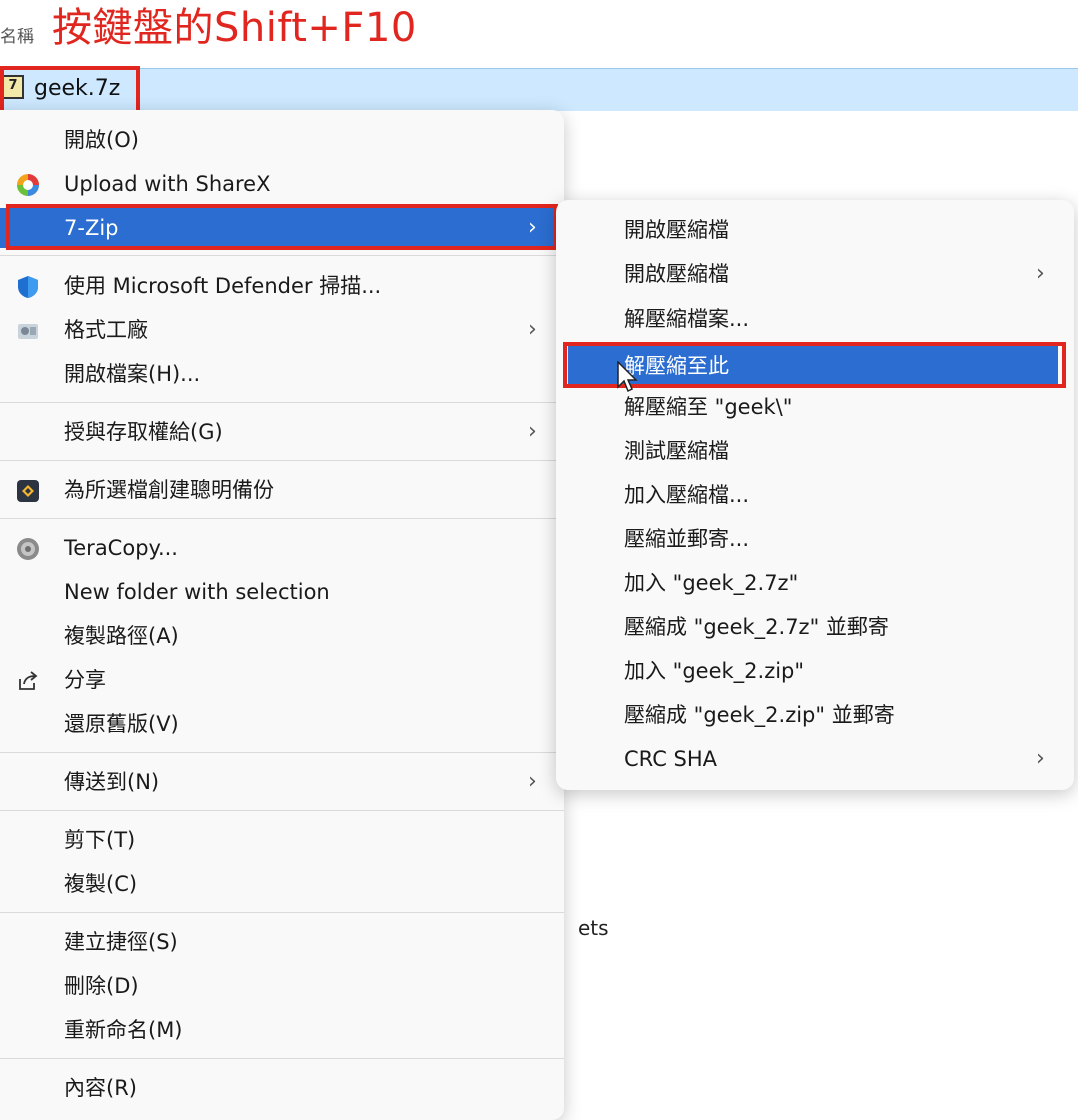  Describe the element at coordinates (101, 986) in the screenshot. I see `menu-item-label: 刪除(D)` at that location.